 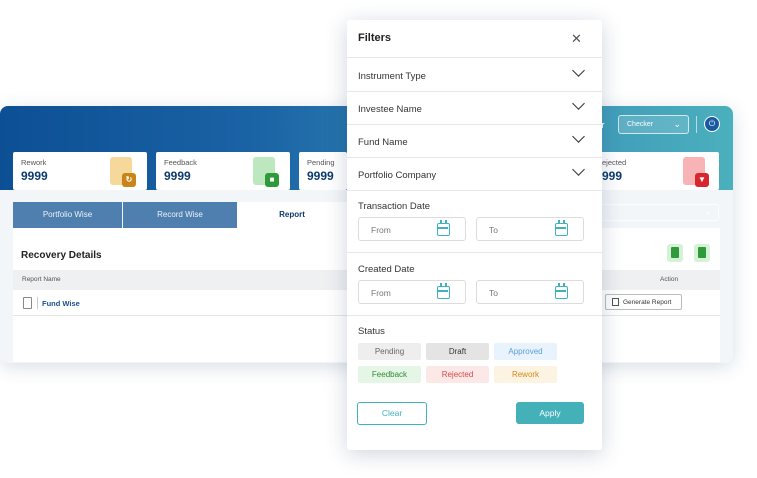 What do you see at coordinates (696, 124) in the screenshot?
I see `header-divider` at bounding box center [696, 124].